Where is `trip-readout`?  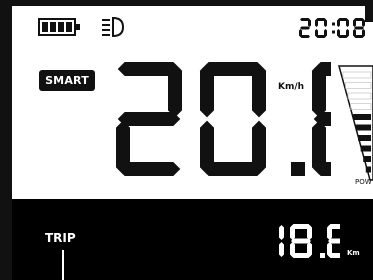
trip-readout is located at coordinates (305, 241).